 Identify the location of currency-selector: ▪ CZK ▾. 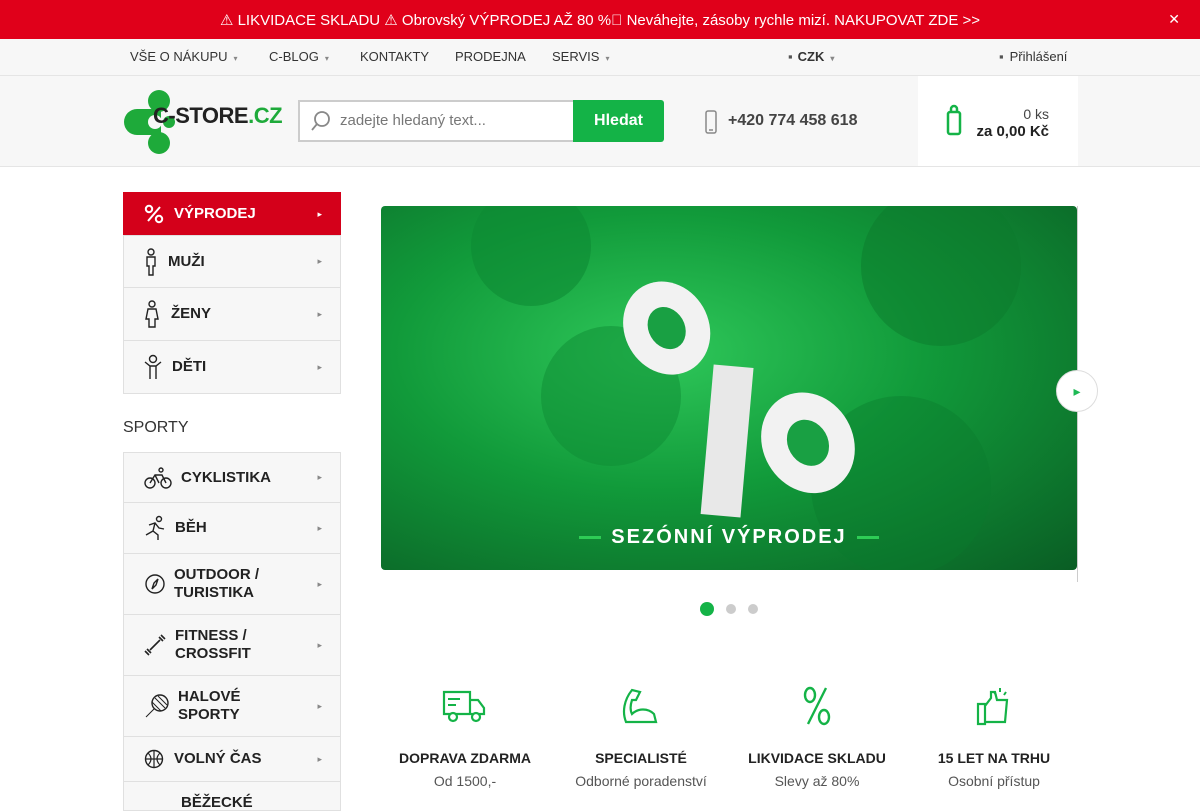
(811, 56).